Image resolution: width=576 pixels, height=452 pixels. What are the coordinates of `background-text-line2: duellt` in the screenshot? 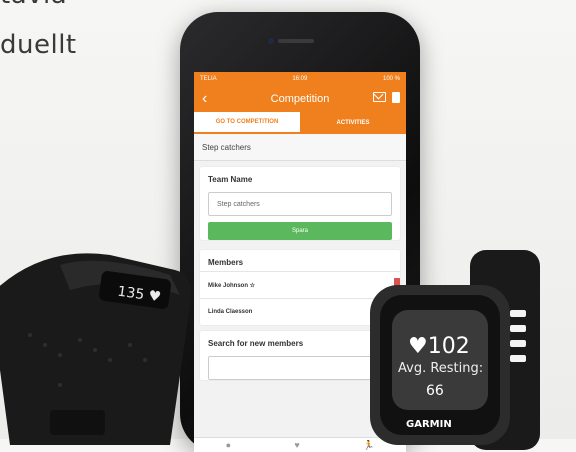 It's located at (38, 45).